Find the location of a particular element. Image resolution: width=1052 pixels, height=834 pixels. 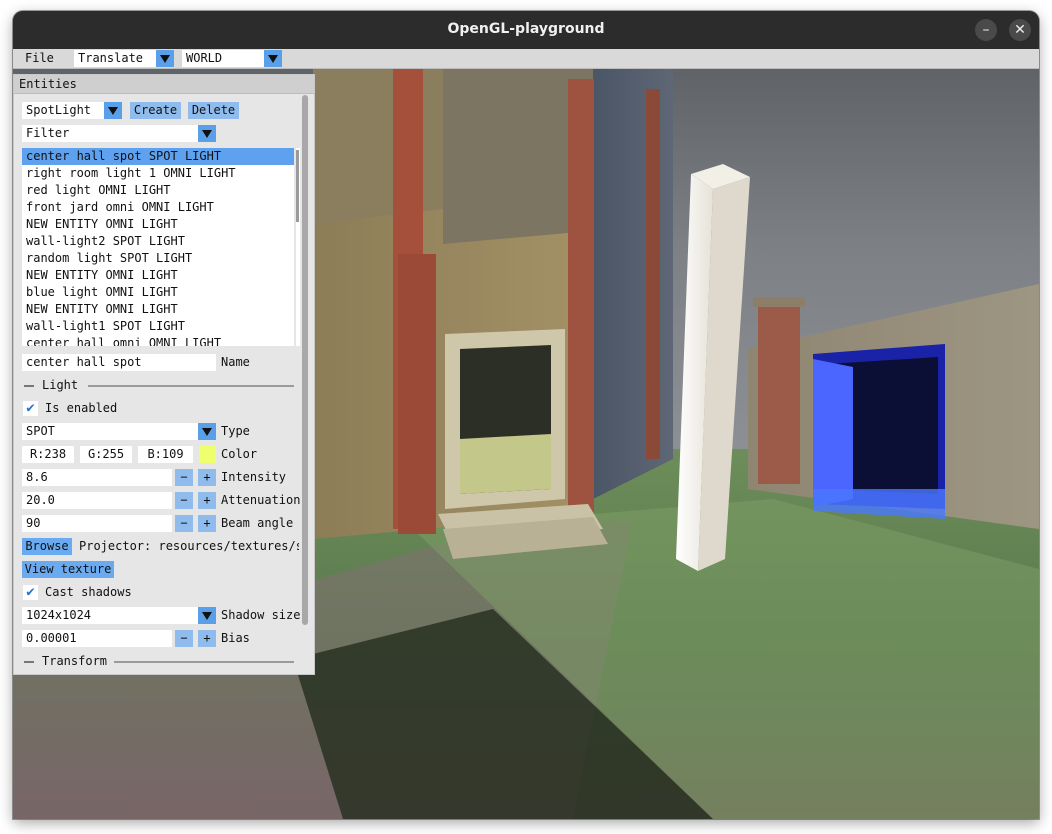

beam-angle-increment-button: + is located at coordinates (207, 523).